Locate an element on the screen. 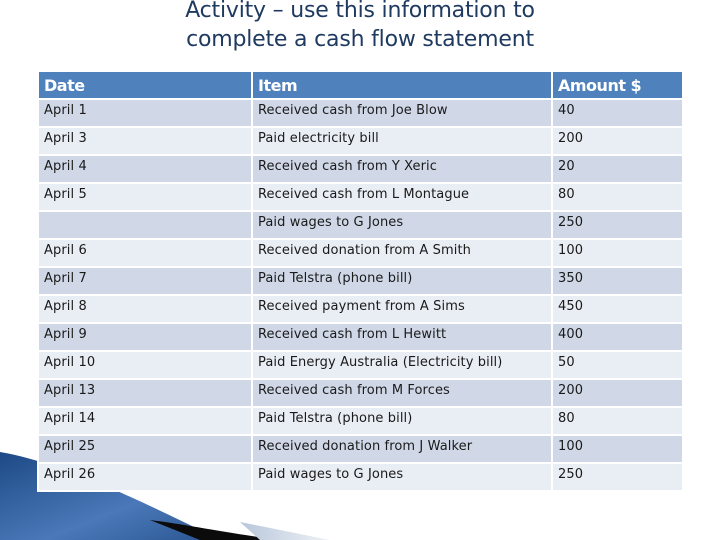  column-header-date: Date is located at coordinates (145, 85).